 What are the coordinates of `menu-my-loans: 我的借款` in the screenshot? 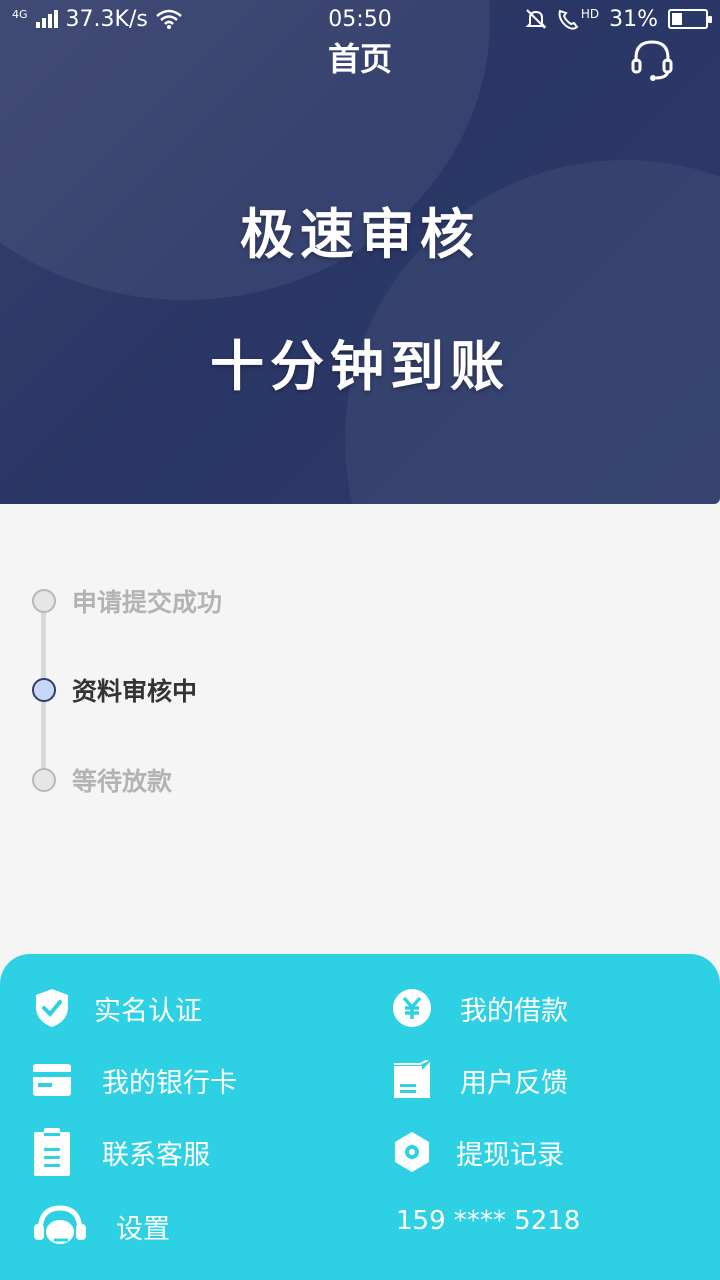 It's located at (480, 1008).